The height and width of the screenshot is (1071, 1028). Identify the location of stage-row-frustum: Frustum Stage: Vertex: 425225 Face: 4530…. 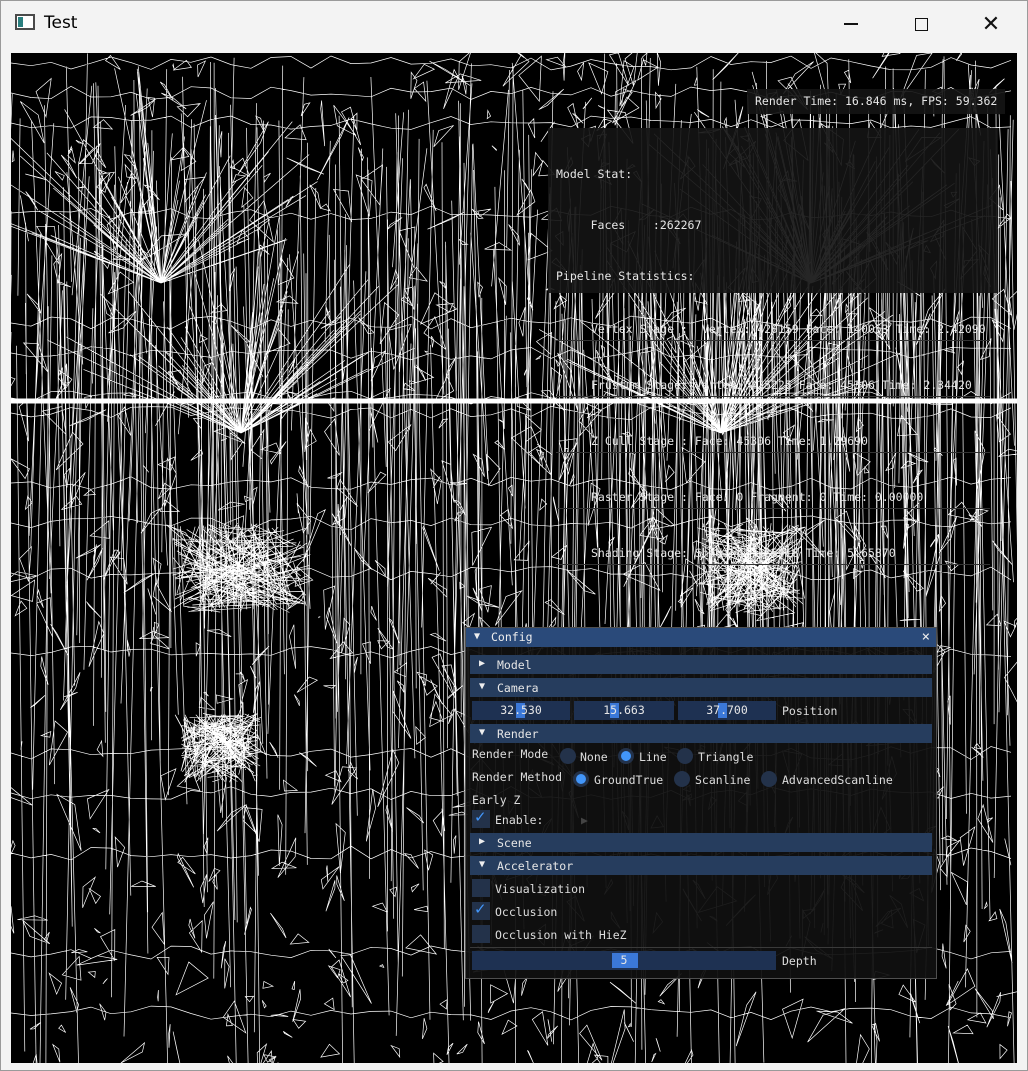
(773, 386).